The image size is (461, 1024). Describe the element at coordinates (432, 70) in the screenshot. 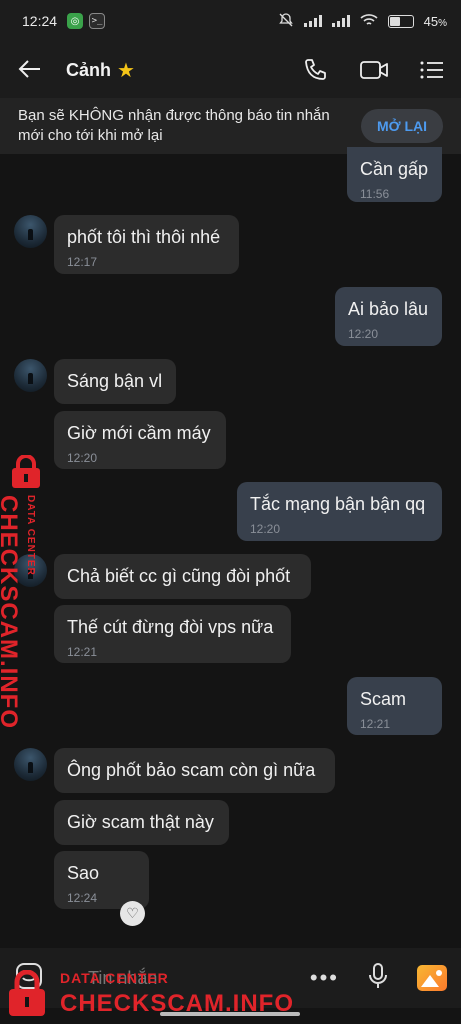

I see `menu-list-icon` at that location.